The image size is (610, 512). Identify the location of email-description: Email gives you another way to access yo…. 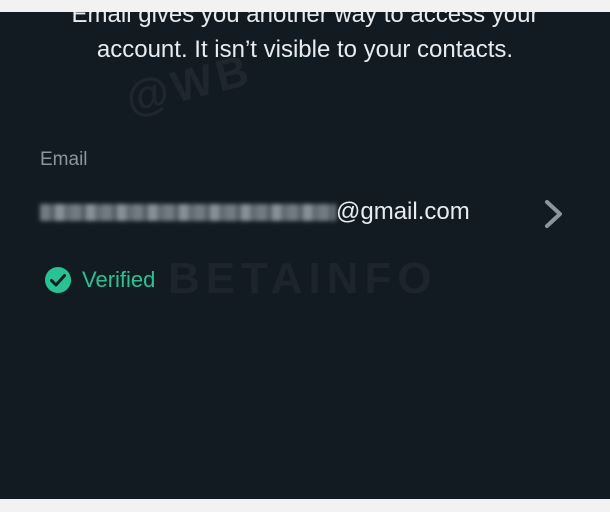
(305, 37).